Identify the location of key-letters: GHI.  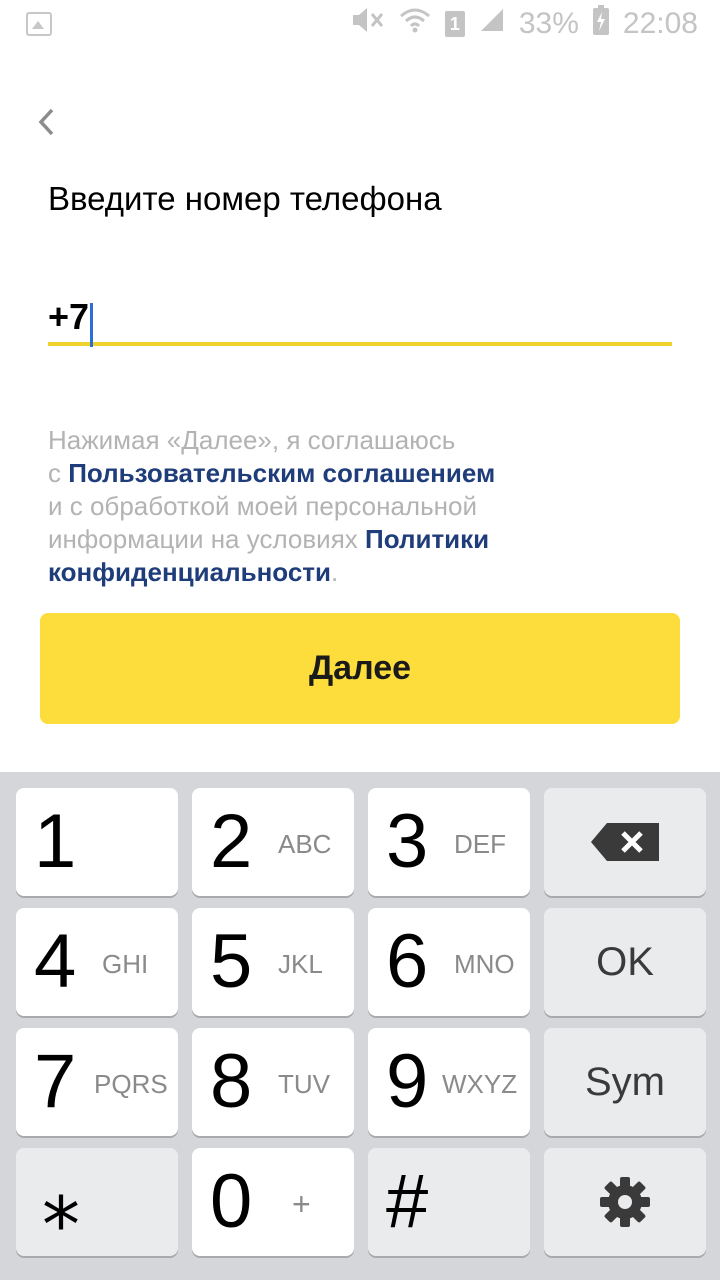
(125, 964).